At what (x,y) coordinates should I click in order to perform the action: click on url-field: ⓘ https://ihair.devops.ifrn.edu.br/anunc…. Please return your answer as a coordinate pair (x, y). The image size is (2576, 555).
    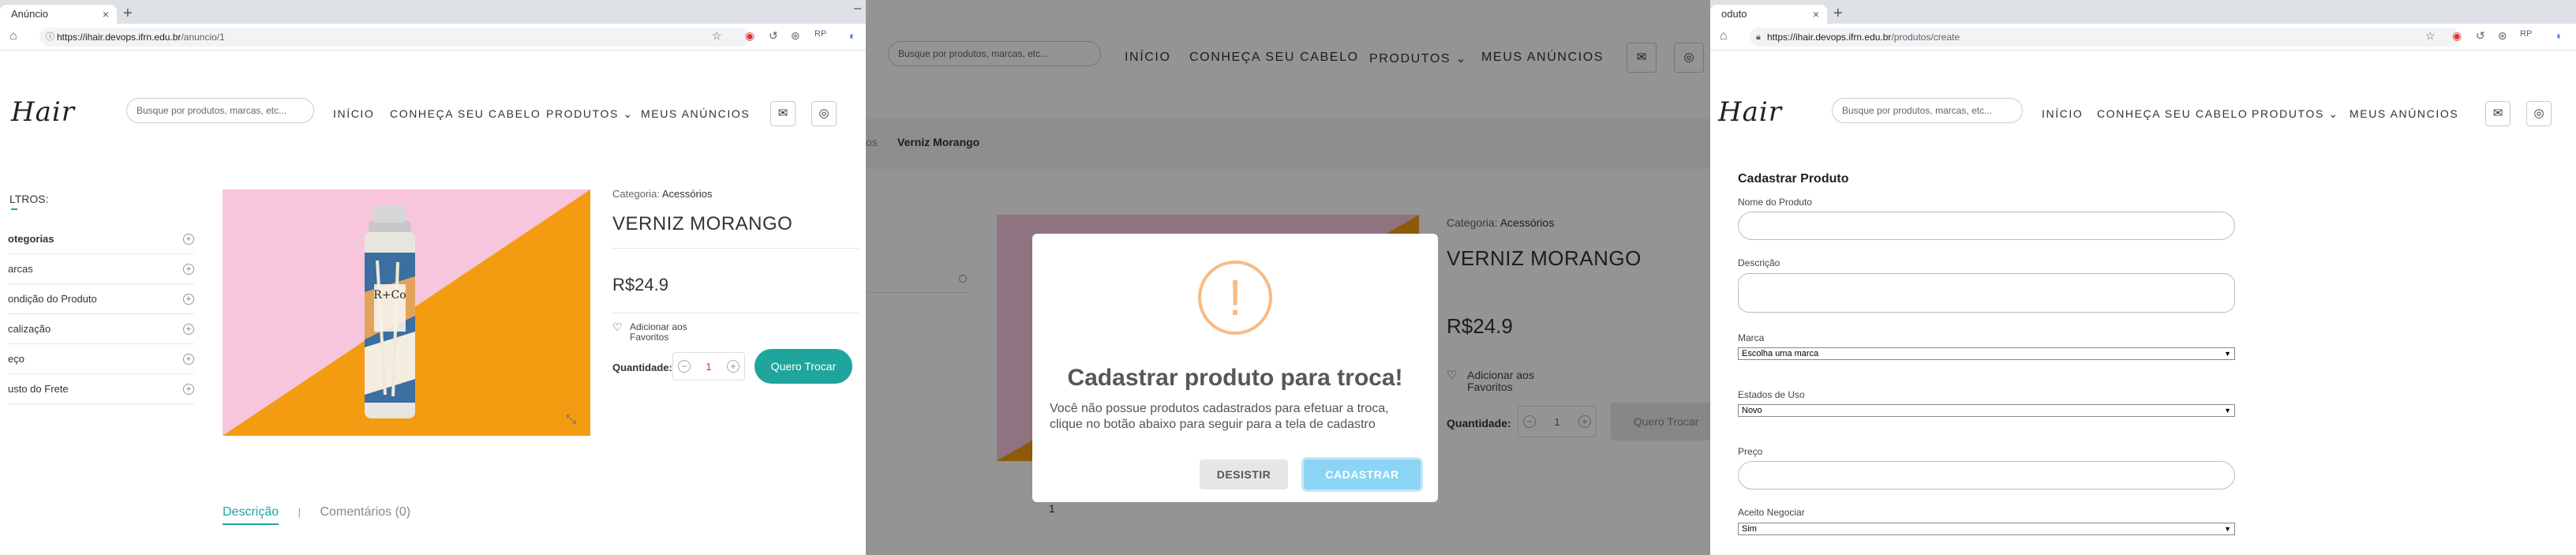
    Looking at the image, I should click on (394, 37).